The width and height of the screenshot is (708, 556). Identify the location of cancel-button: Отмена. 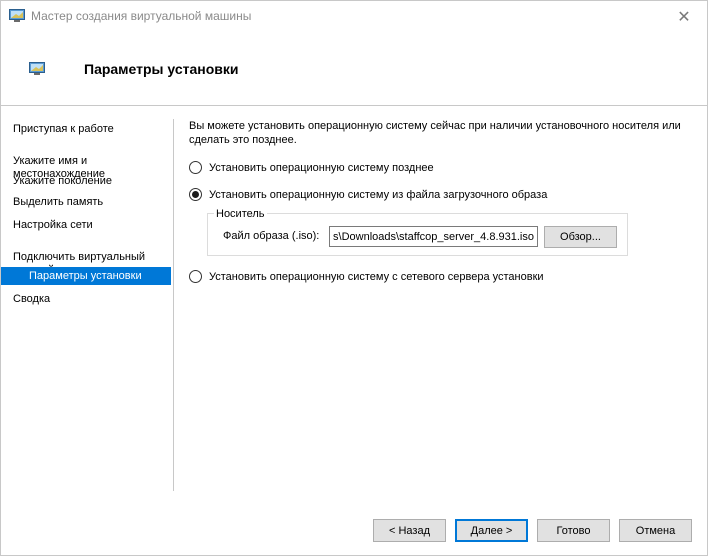
(655, 530).